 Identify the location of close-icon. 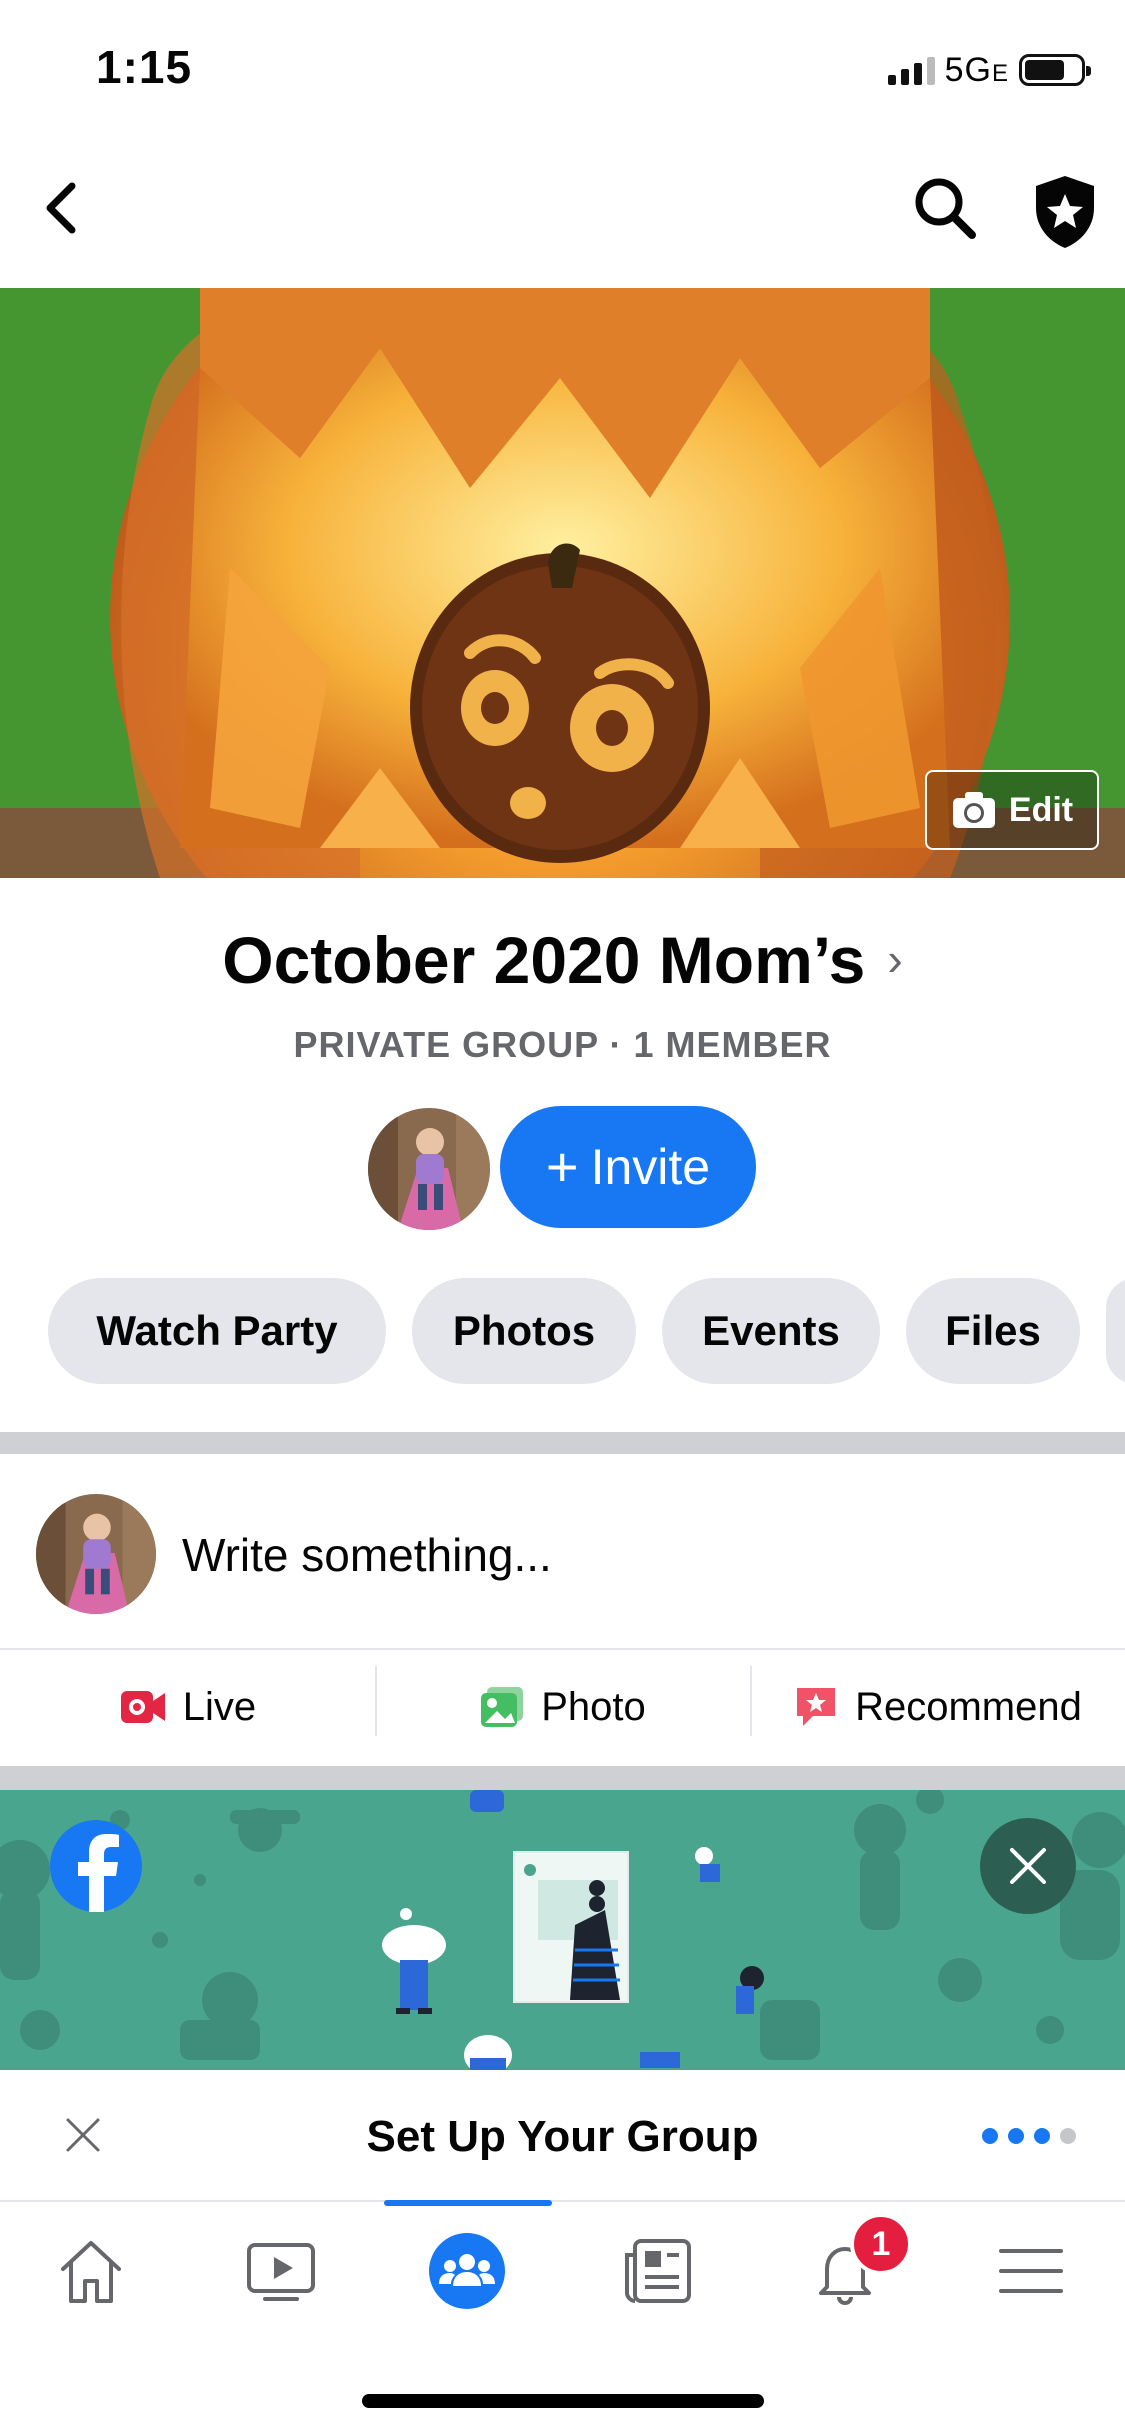
(1028, 1866).